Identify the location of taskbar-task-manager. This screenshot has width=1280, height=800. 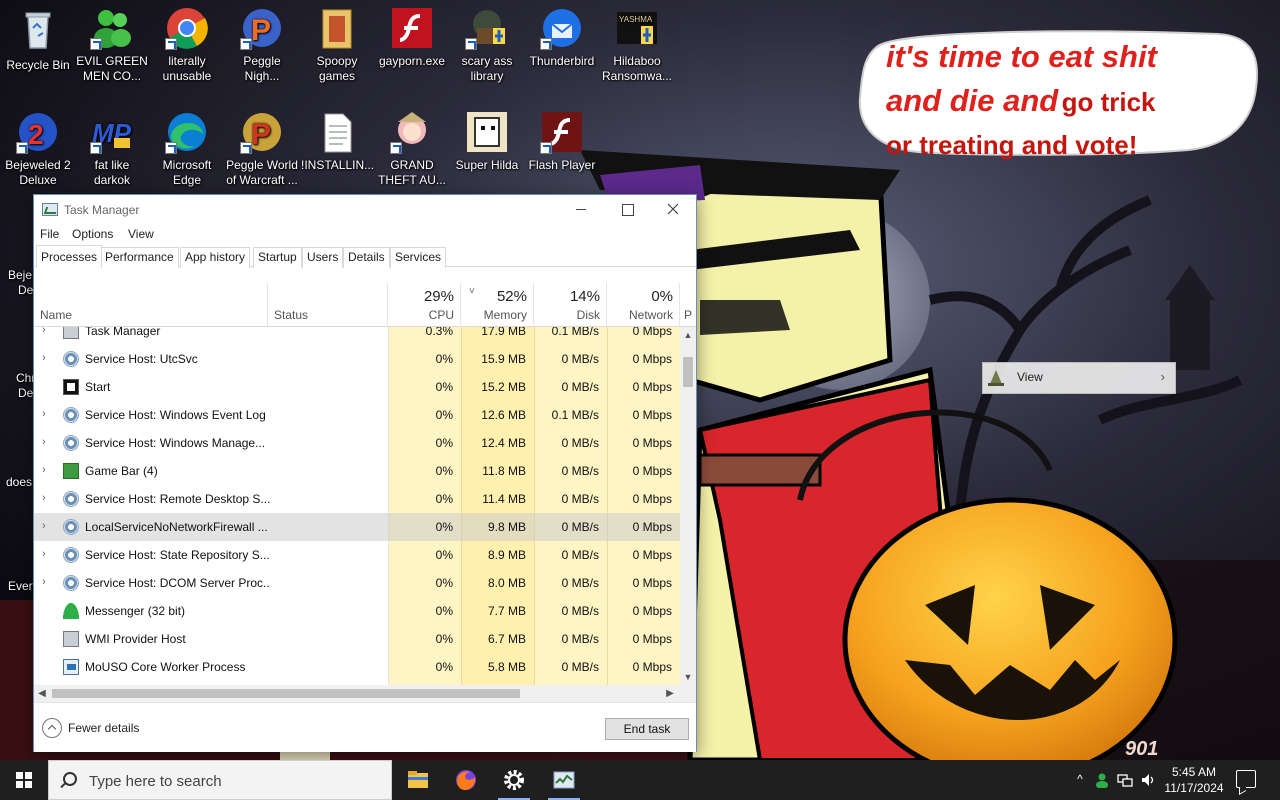
(564, 780).